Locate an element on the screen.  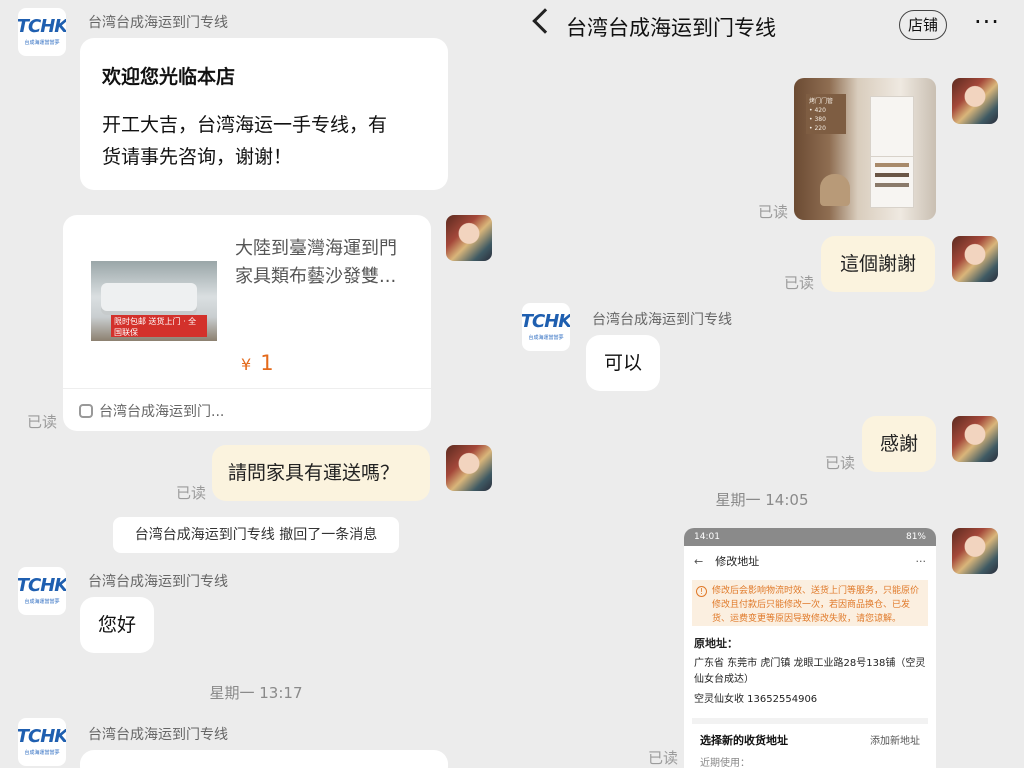
screenshot-addr-line-2: 仙女台成达） is located at coordinates (724, 679).